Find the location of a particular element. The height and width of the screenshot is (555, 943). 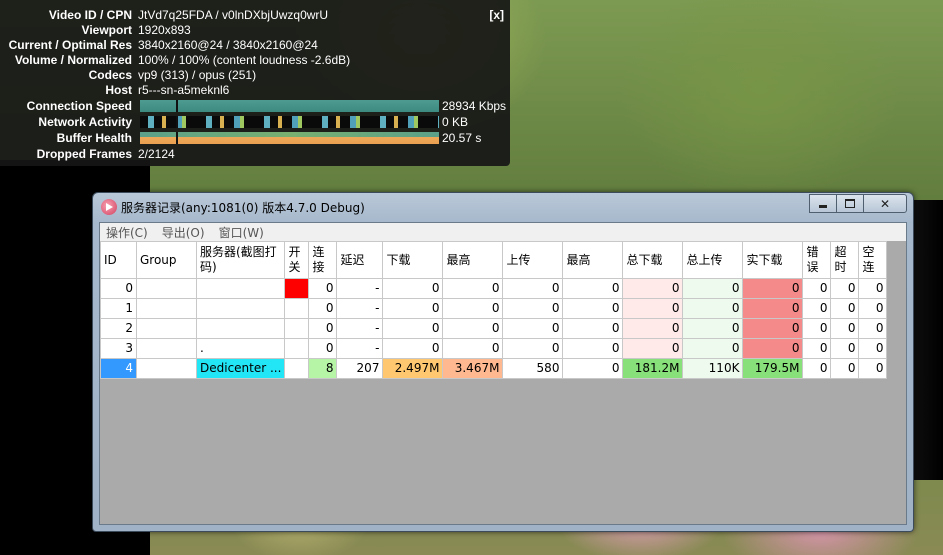

col-header-id: ID is located at coordinates (118, 260).